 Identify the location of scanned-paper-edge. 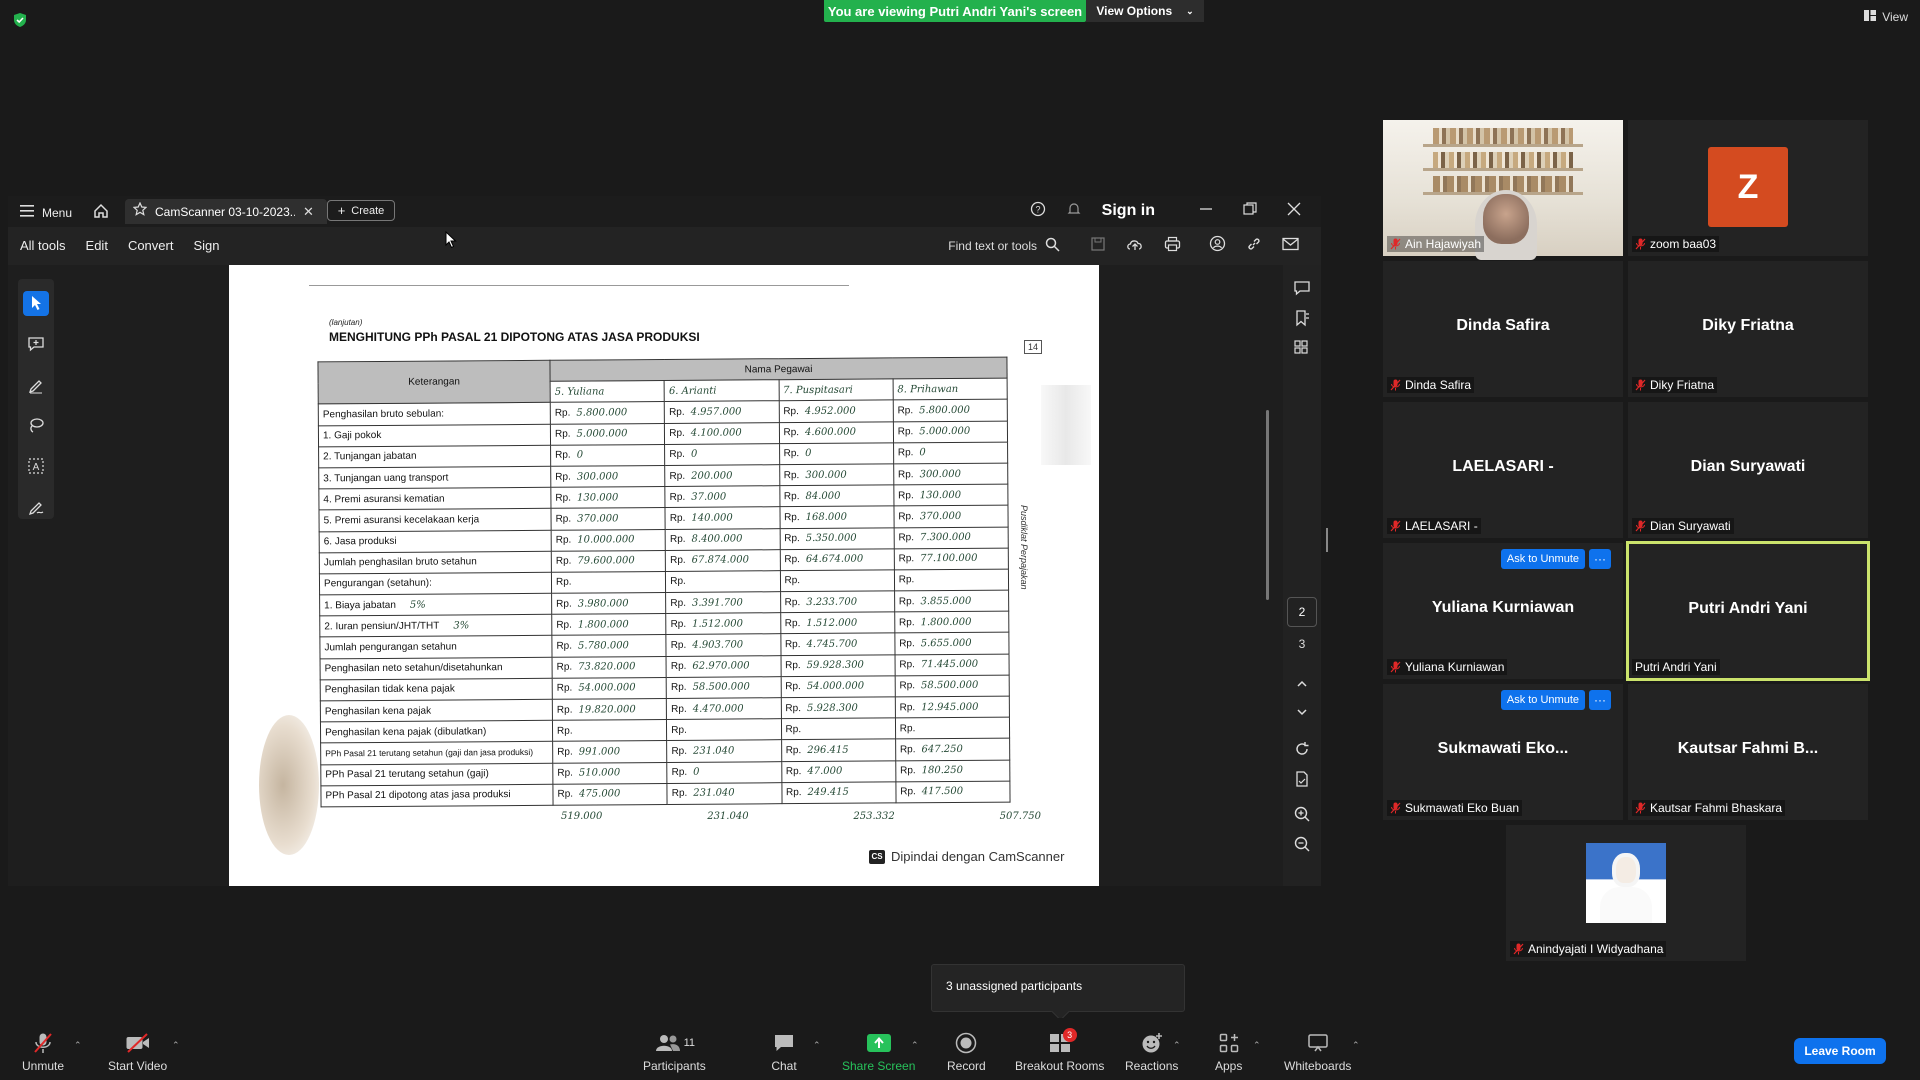
(1066, 425).